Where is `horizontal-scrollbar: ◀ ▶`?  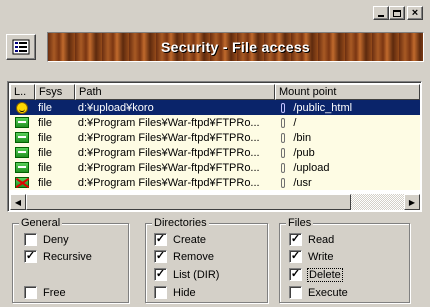
horizontal-scrollbar: ◀ ▶ is located at coordinates (215, 202).